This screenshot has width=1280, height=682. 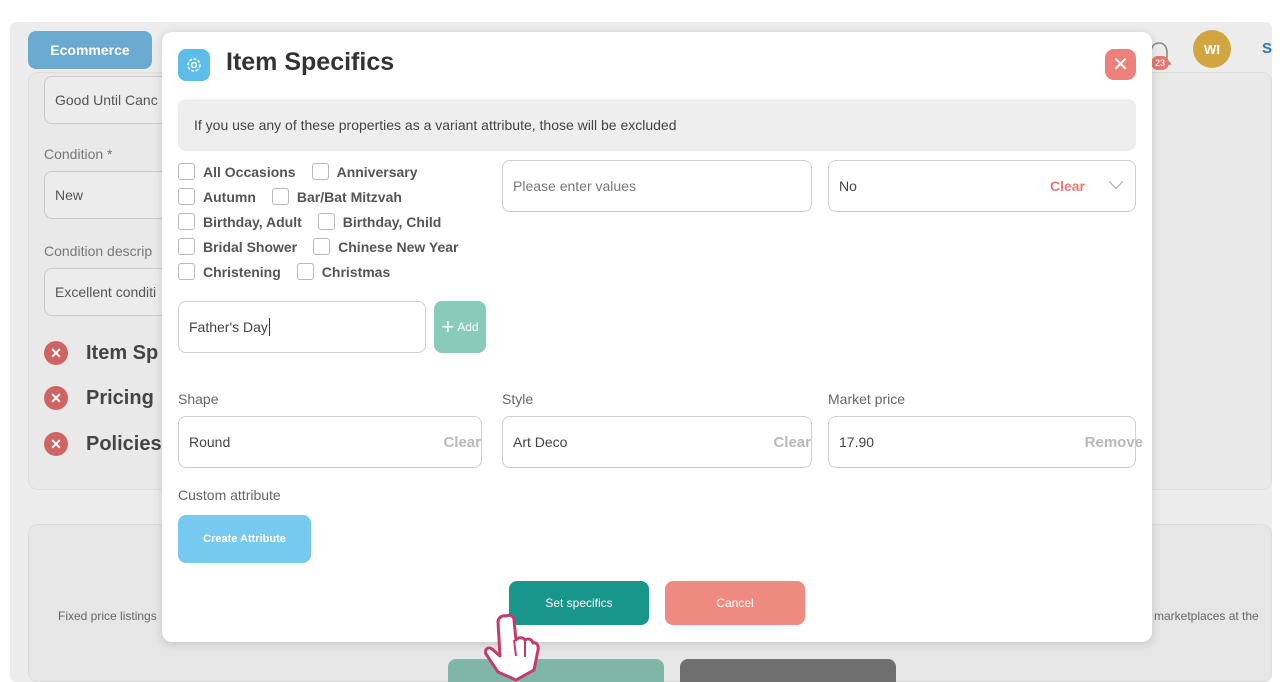 I want to click on condition-field: New, so click(x=109, y=195).